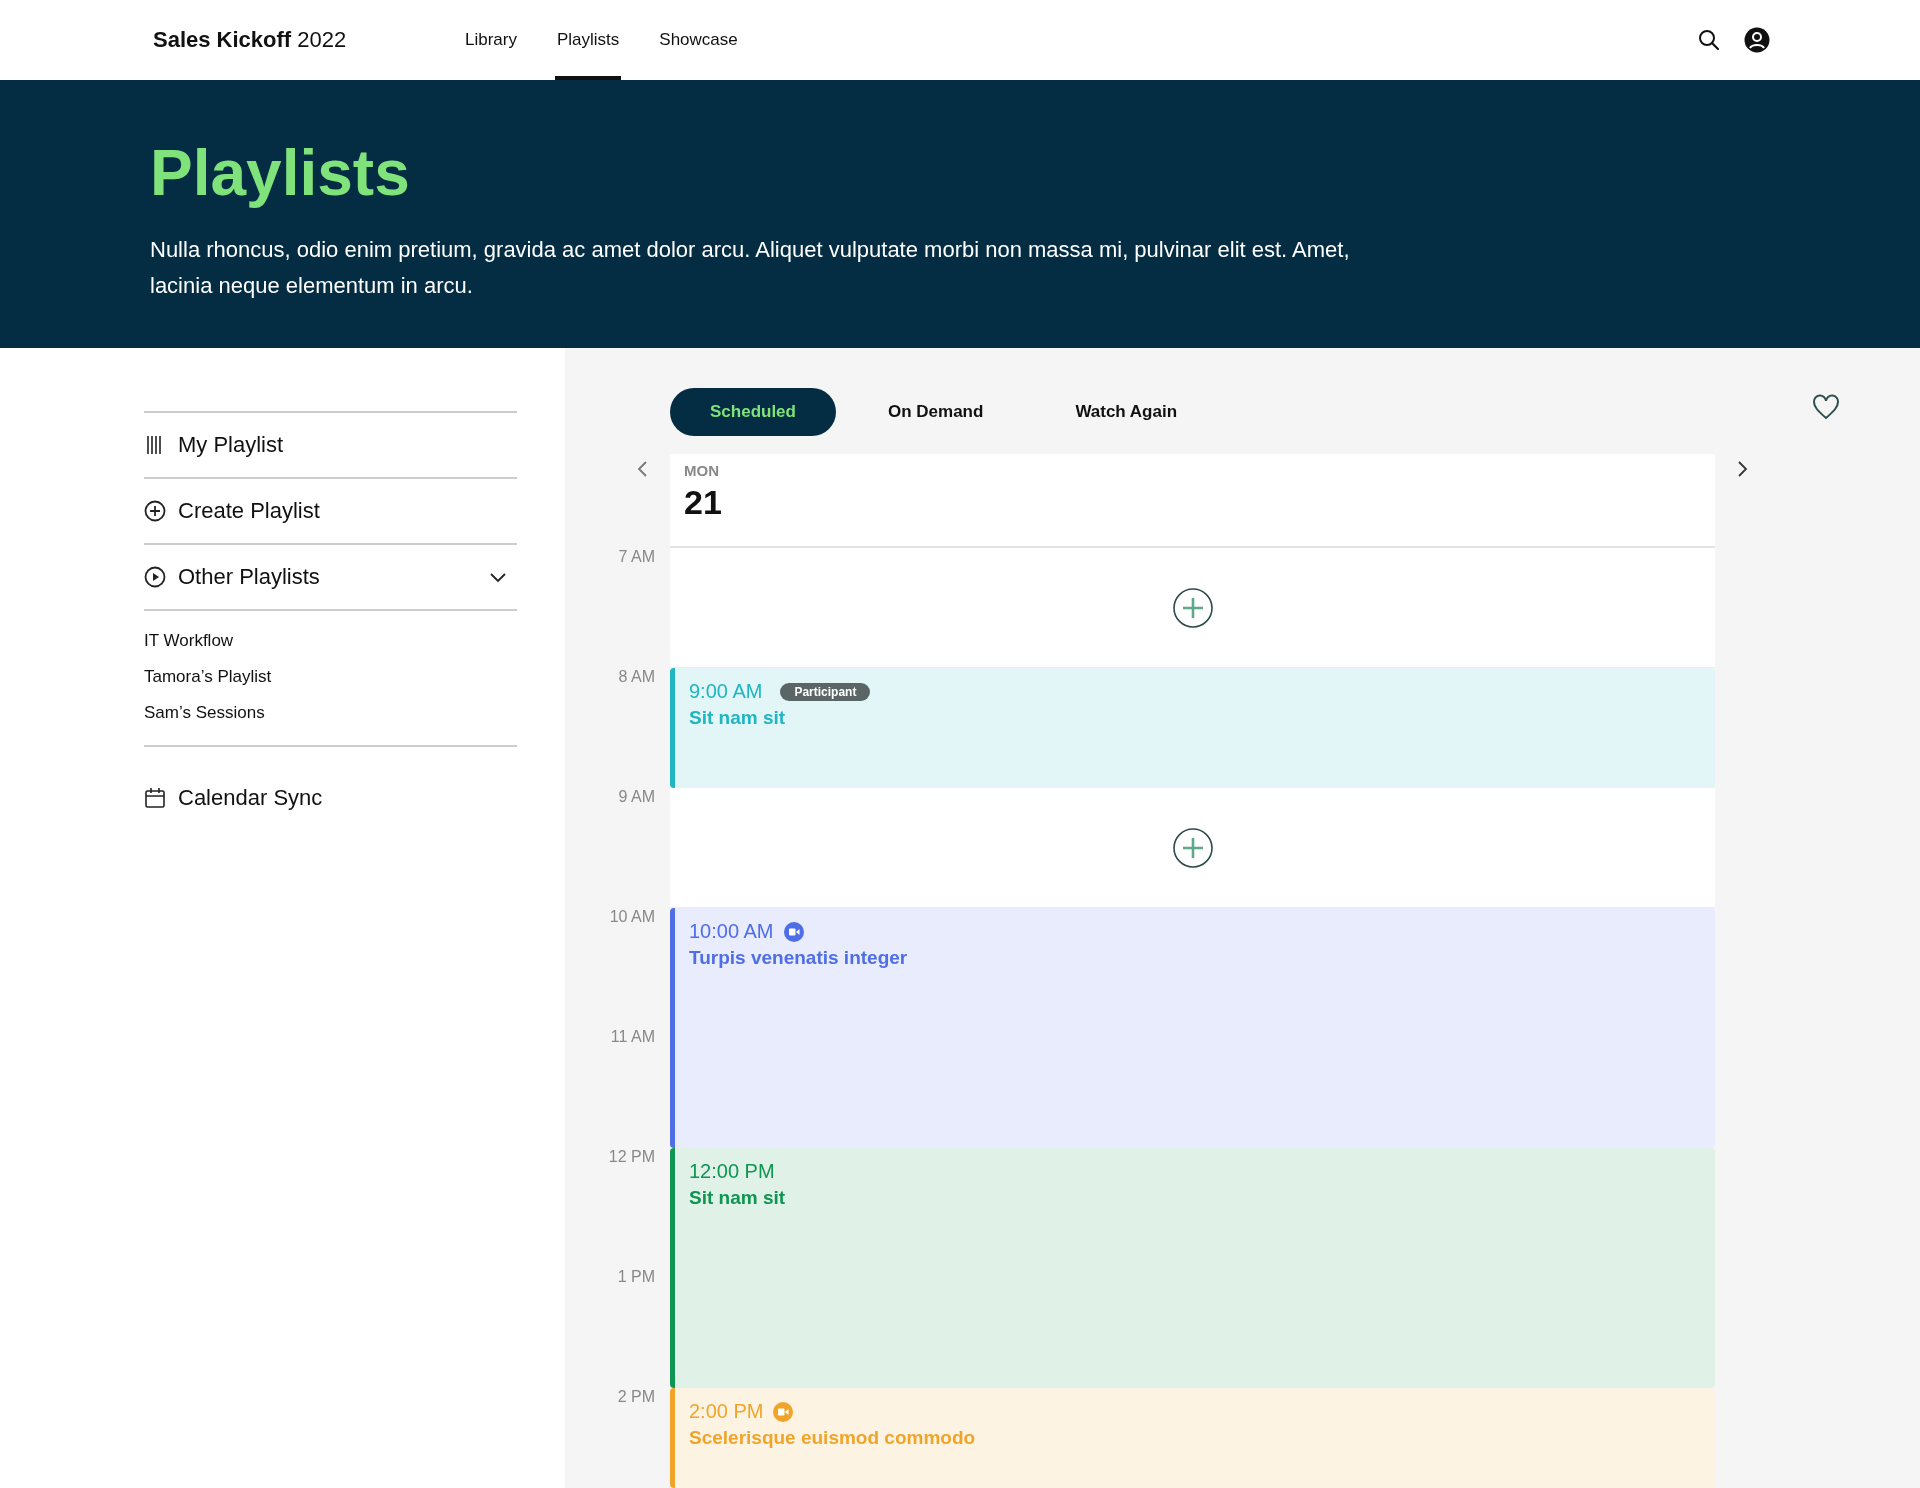  Describe the element at coordinates (631, 1157) in the screenshot. I see `hour-label: 12 PM` at that location.